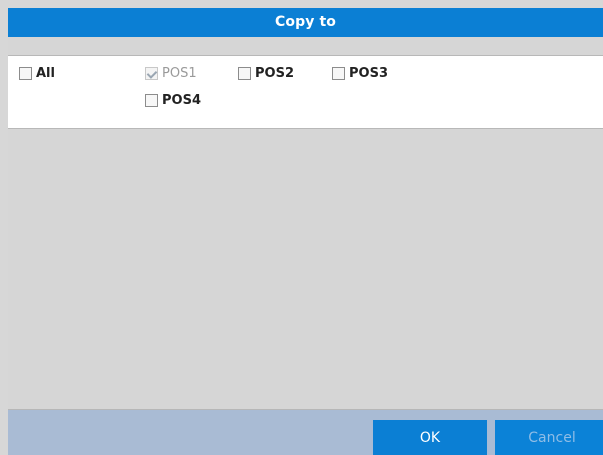 The width and height of the screenshot is (603, 455). I want to click on checkbox-all: All, so click(37, 73).